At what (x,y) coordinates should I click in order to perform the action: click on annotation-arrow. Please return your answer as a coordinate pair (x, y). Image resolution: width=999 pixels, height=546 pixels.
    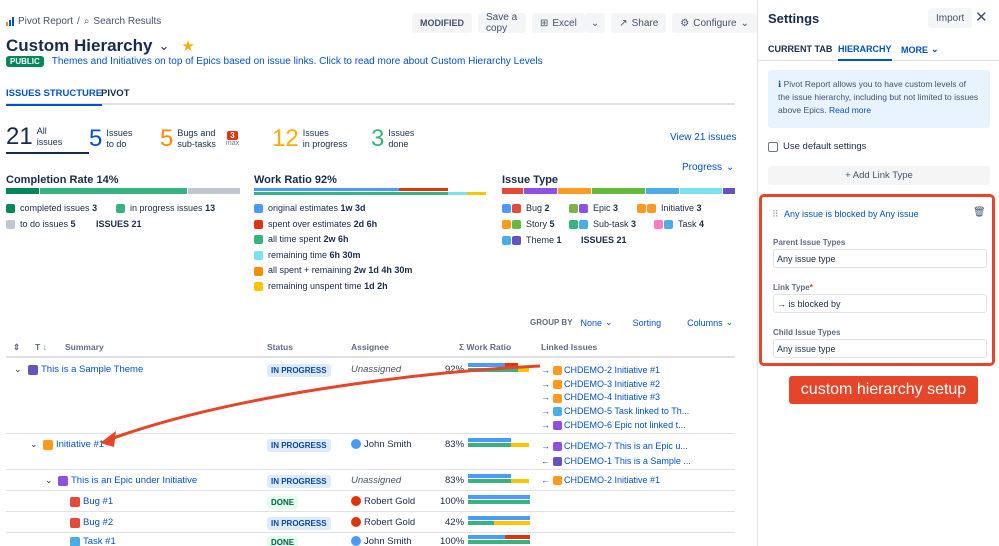
    Looking at the image, I should click on (320, 405).